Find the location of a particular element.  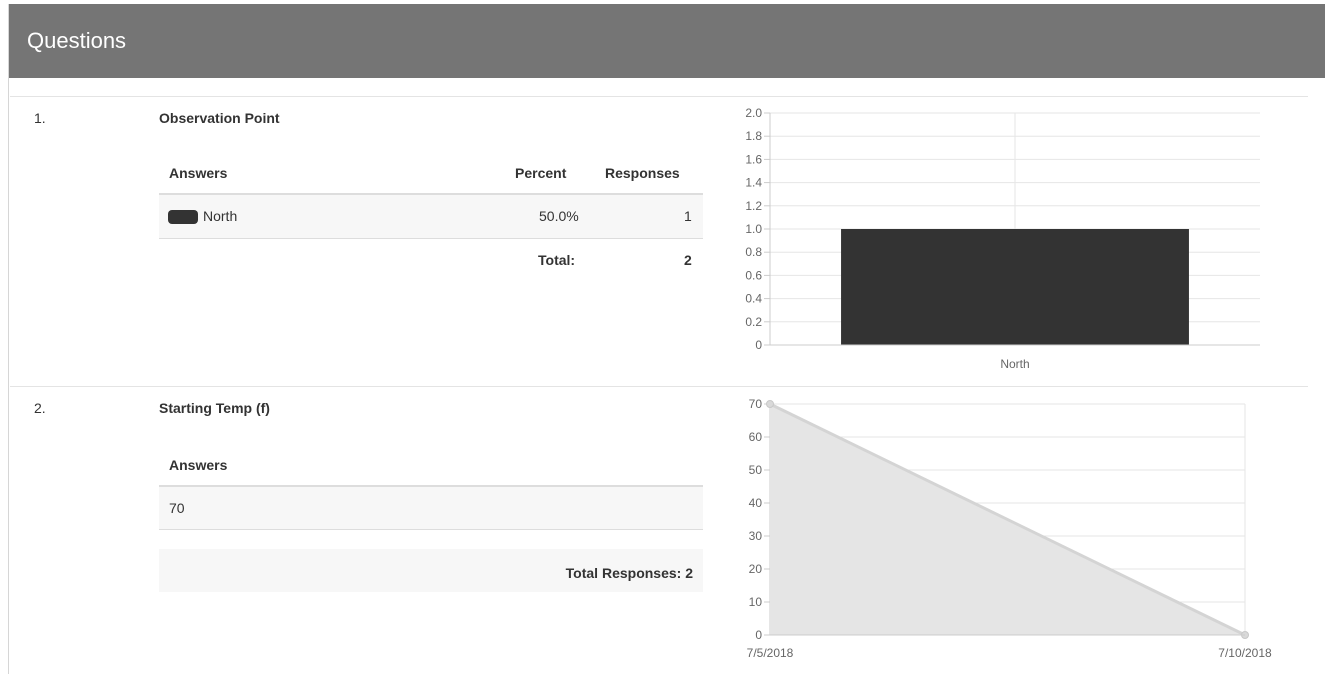

y-tick-label: 60 is located at coordinates (756, 437).